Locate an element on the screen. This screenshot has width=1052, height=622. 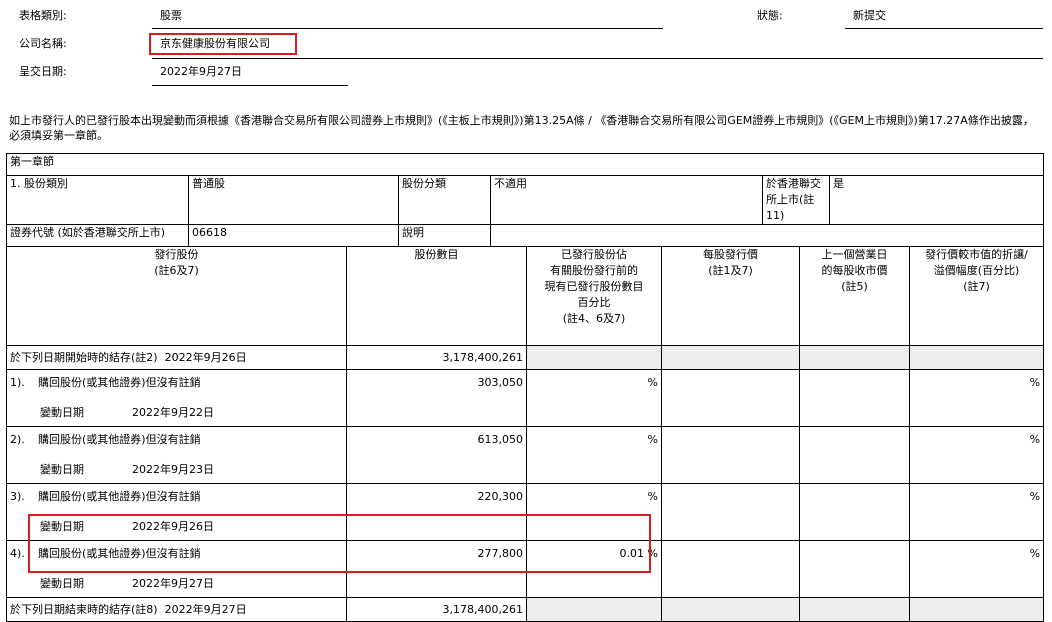
share-count: 303,050 is located at coordinates (436, 398).